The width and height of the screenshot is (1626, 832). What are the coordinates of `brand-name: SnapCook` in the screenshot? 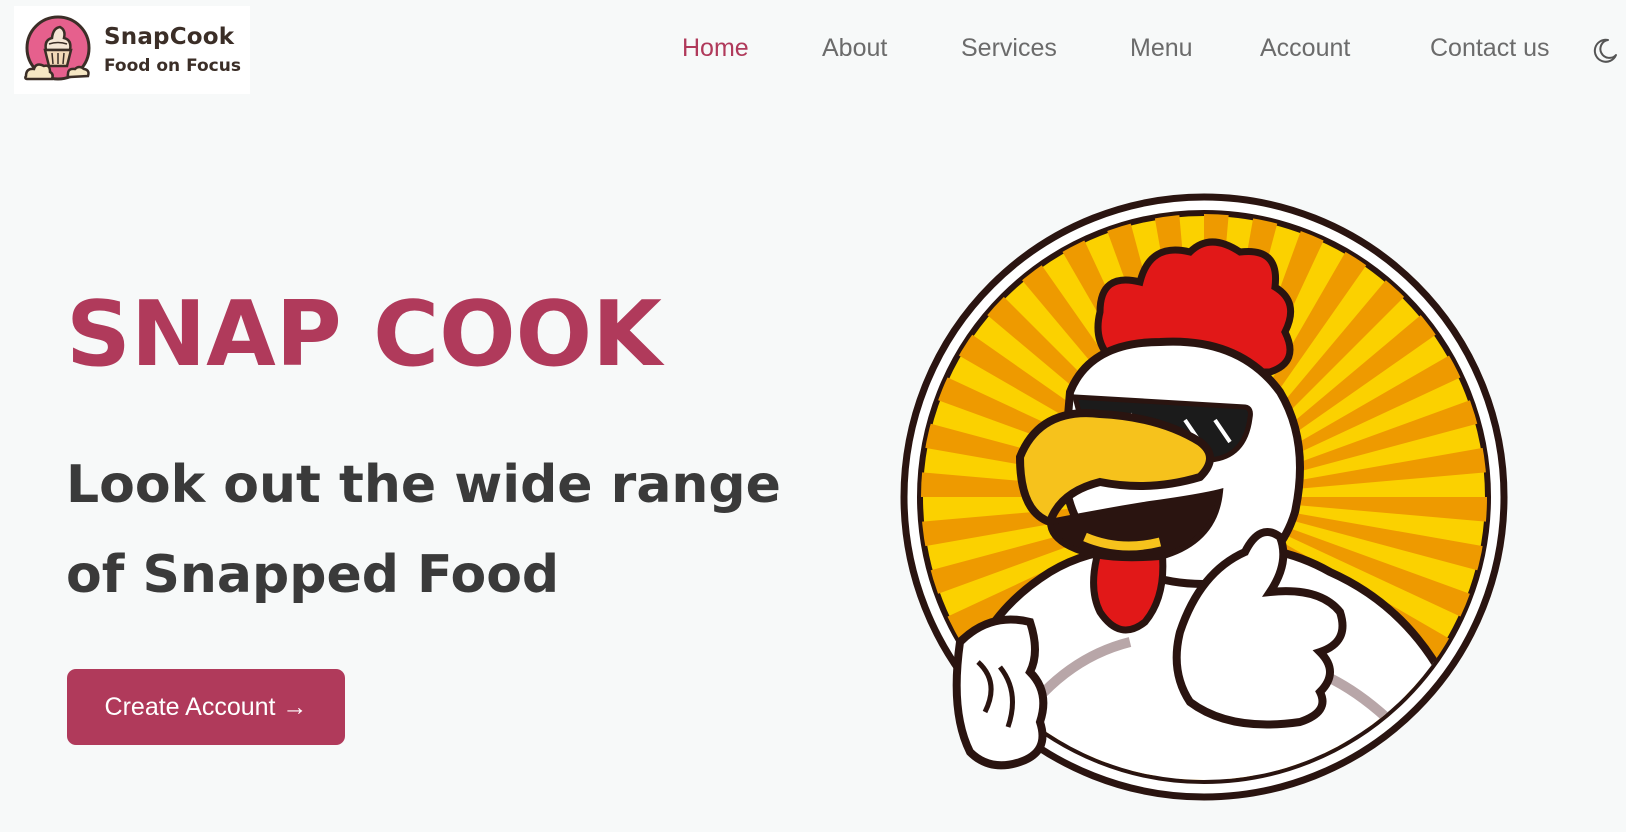 It's located at (169, 36).